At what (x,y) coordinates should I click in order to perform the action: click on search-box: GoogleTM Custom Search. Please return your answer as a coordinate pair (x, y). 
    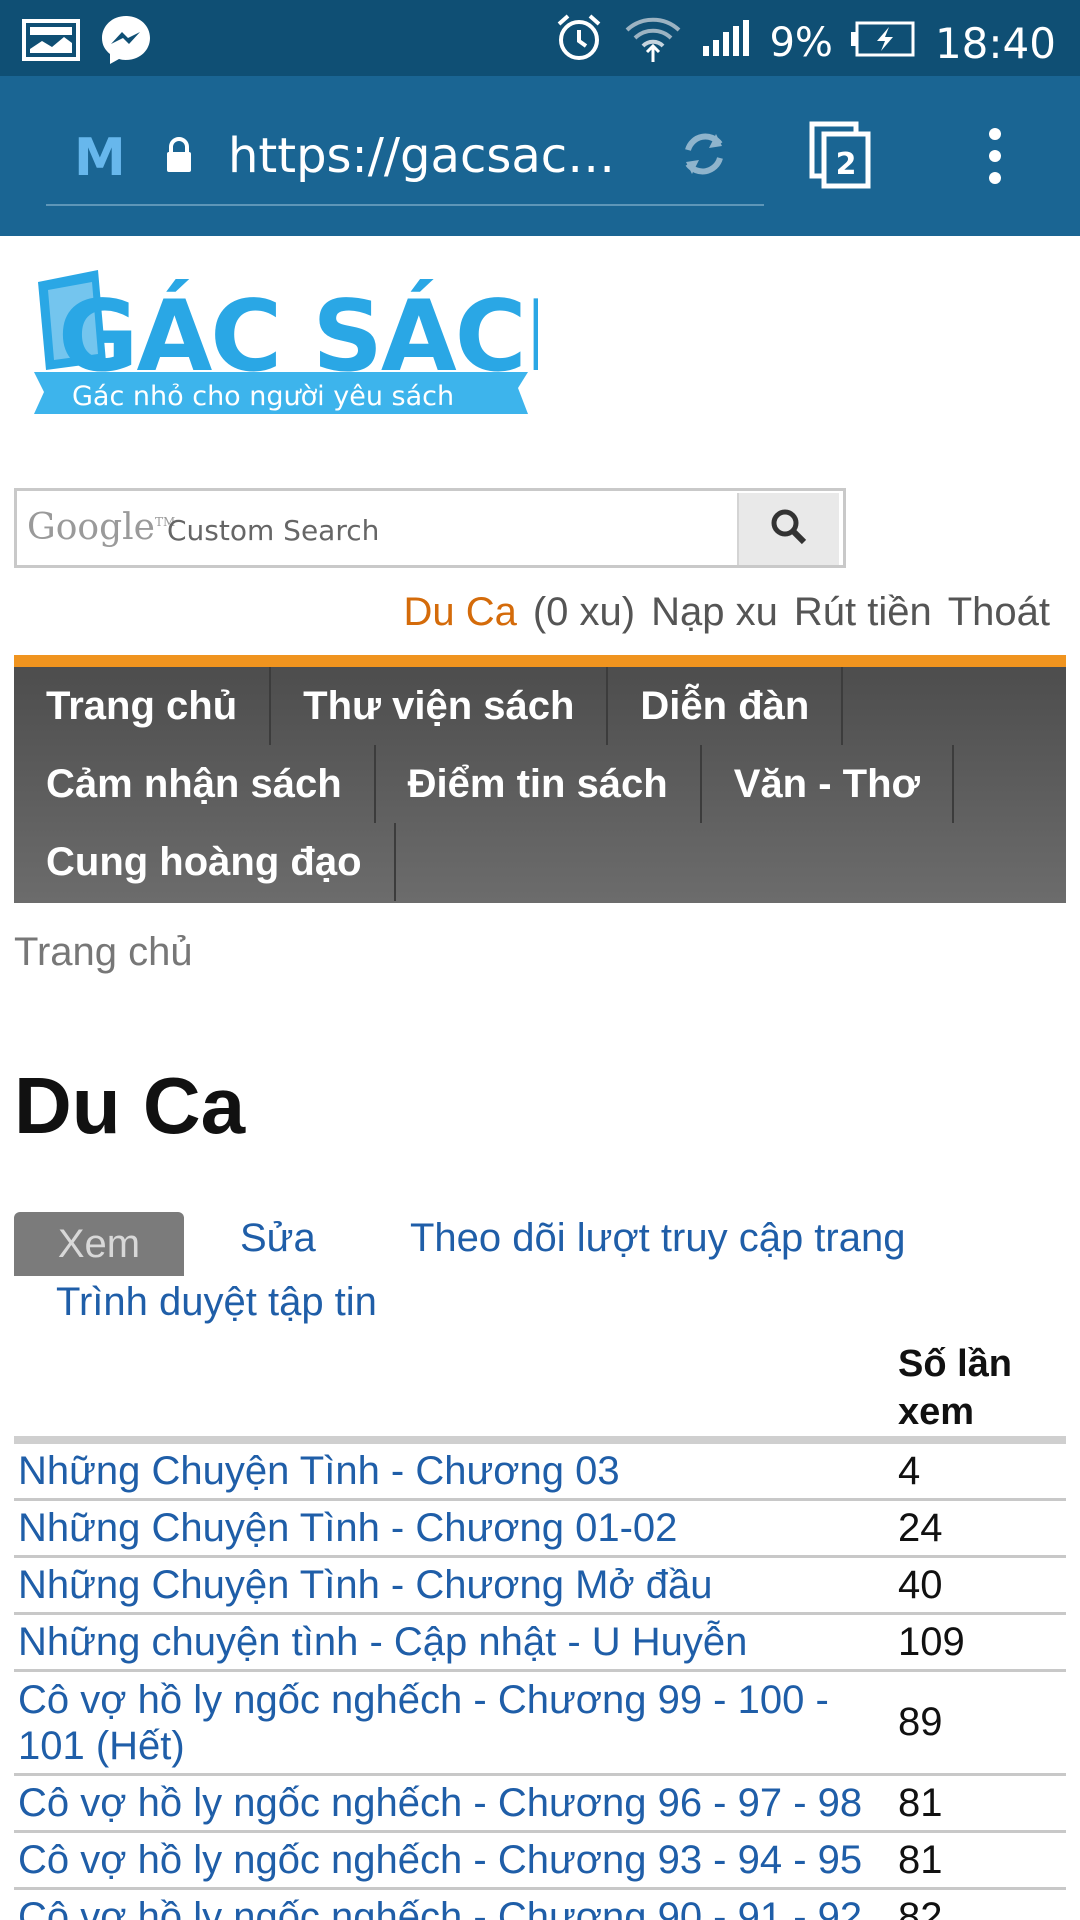
    Looking at the image, I should click on (430, 528).